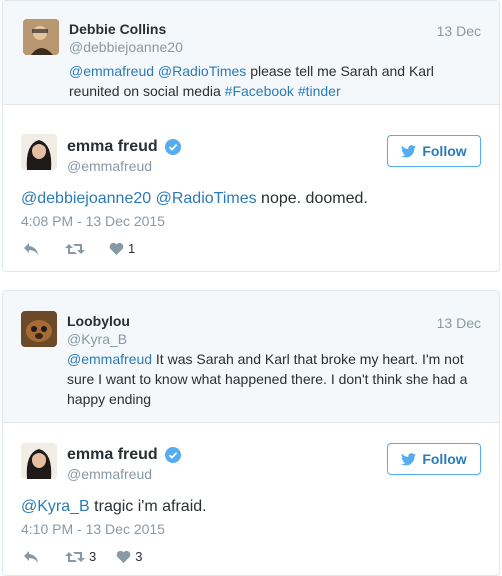 Image resolution: width=502 pixels, height=576 pixels. I want to click on like-button: 3, so click(129, 556).